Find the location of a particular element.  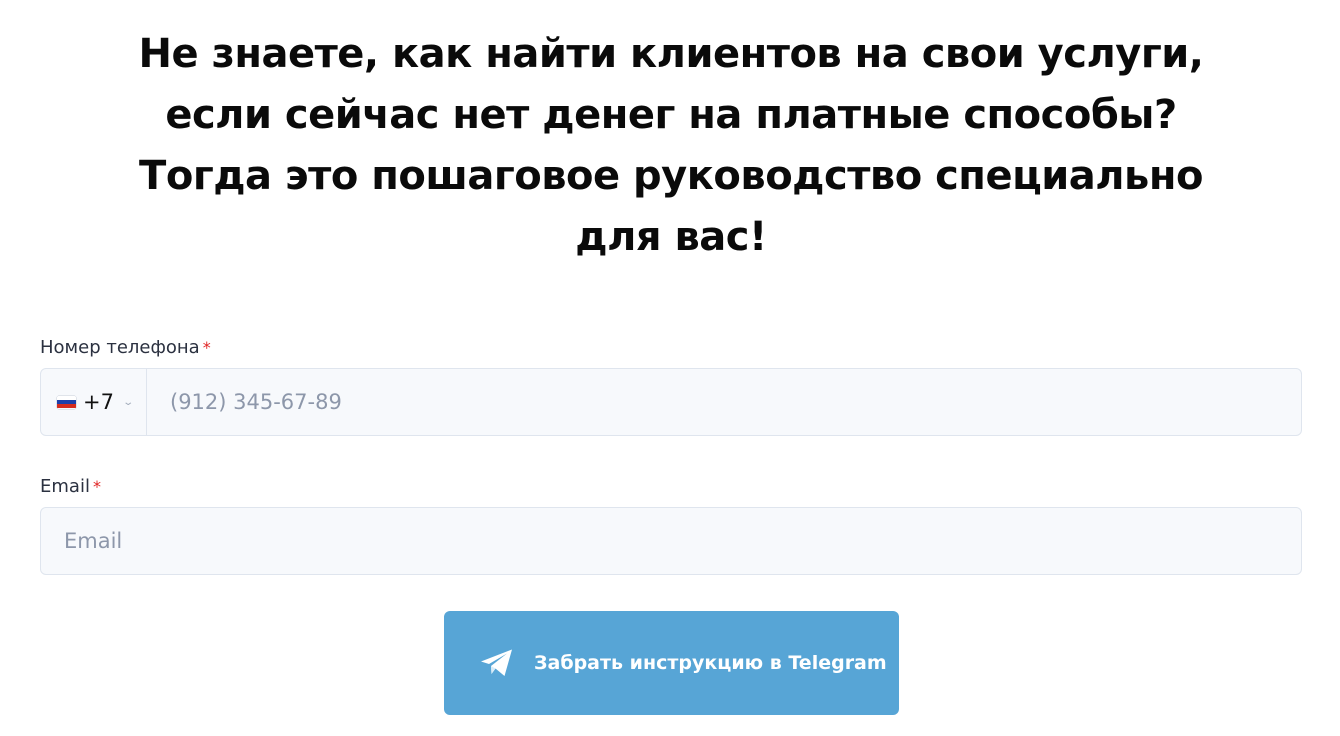

phone-field: +7 ⌄ is located at coordinates (671, 402).